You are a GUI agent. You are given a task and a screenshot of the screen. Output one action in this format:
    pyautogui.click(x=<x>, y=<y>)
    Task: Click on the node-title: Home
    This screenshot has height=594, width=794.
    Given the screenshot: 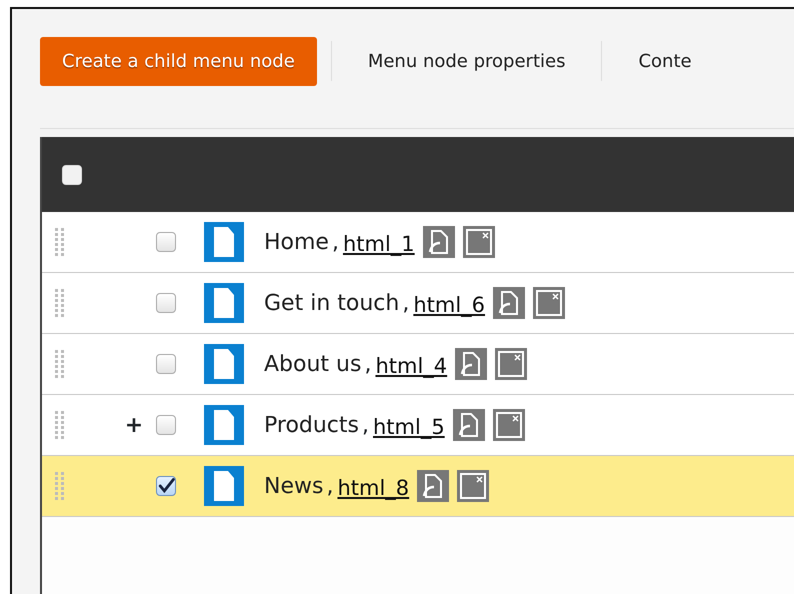 What is the action you would take?
    pyautogui.click(x=296, y=242)
    